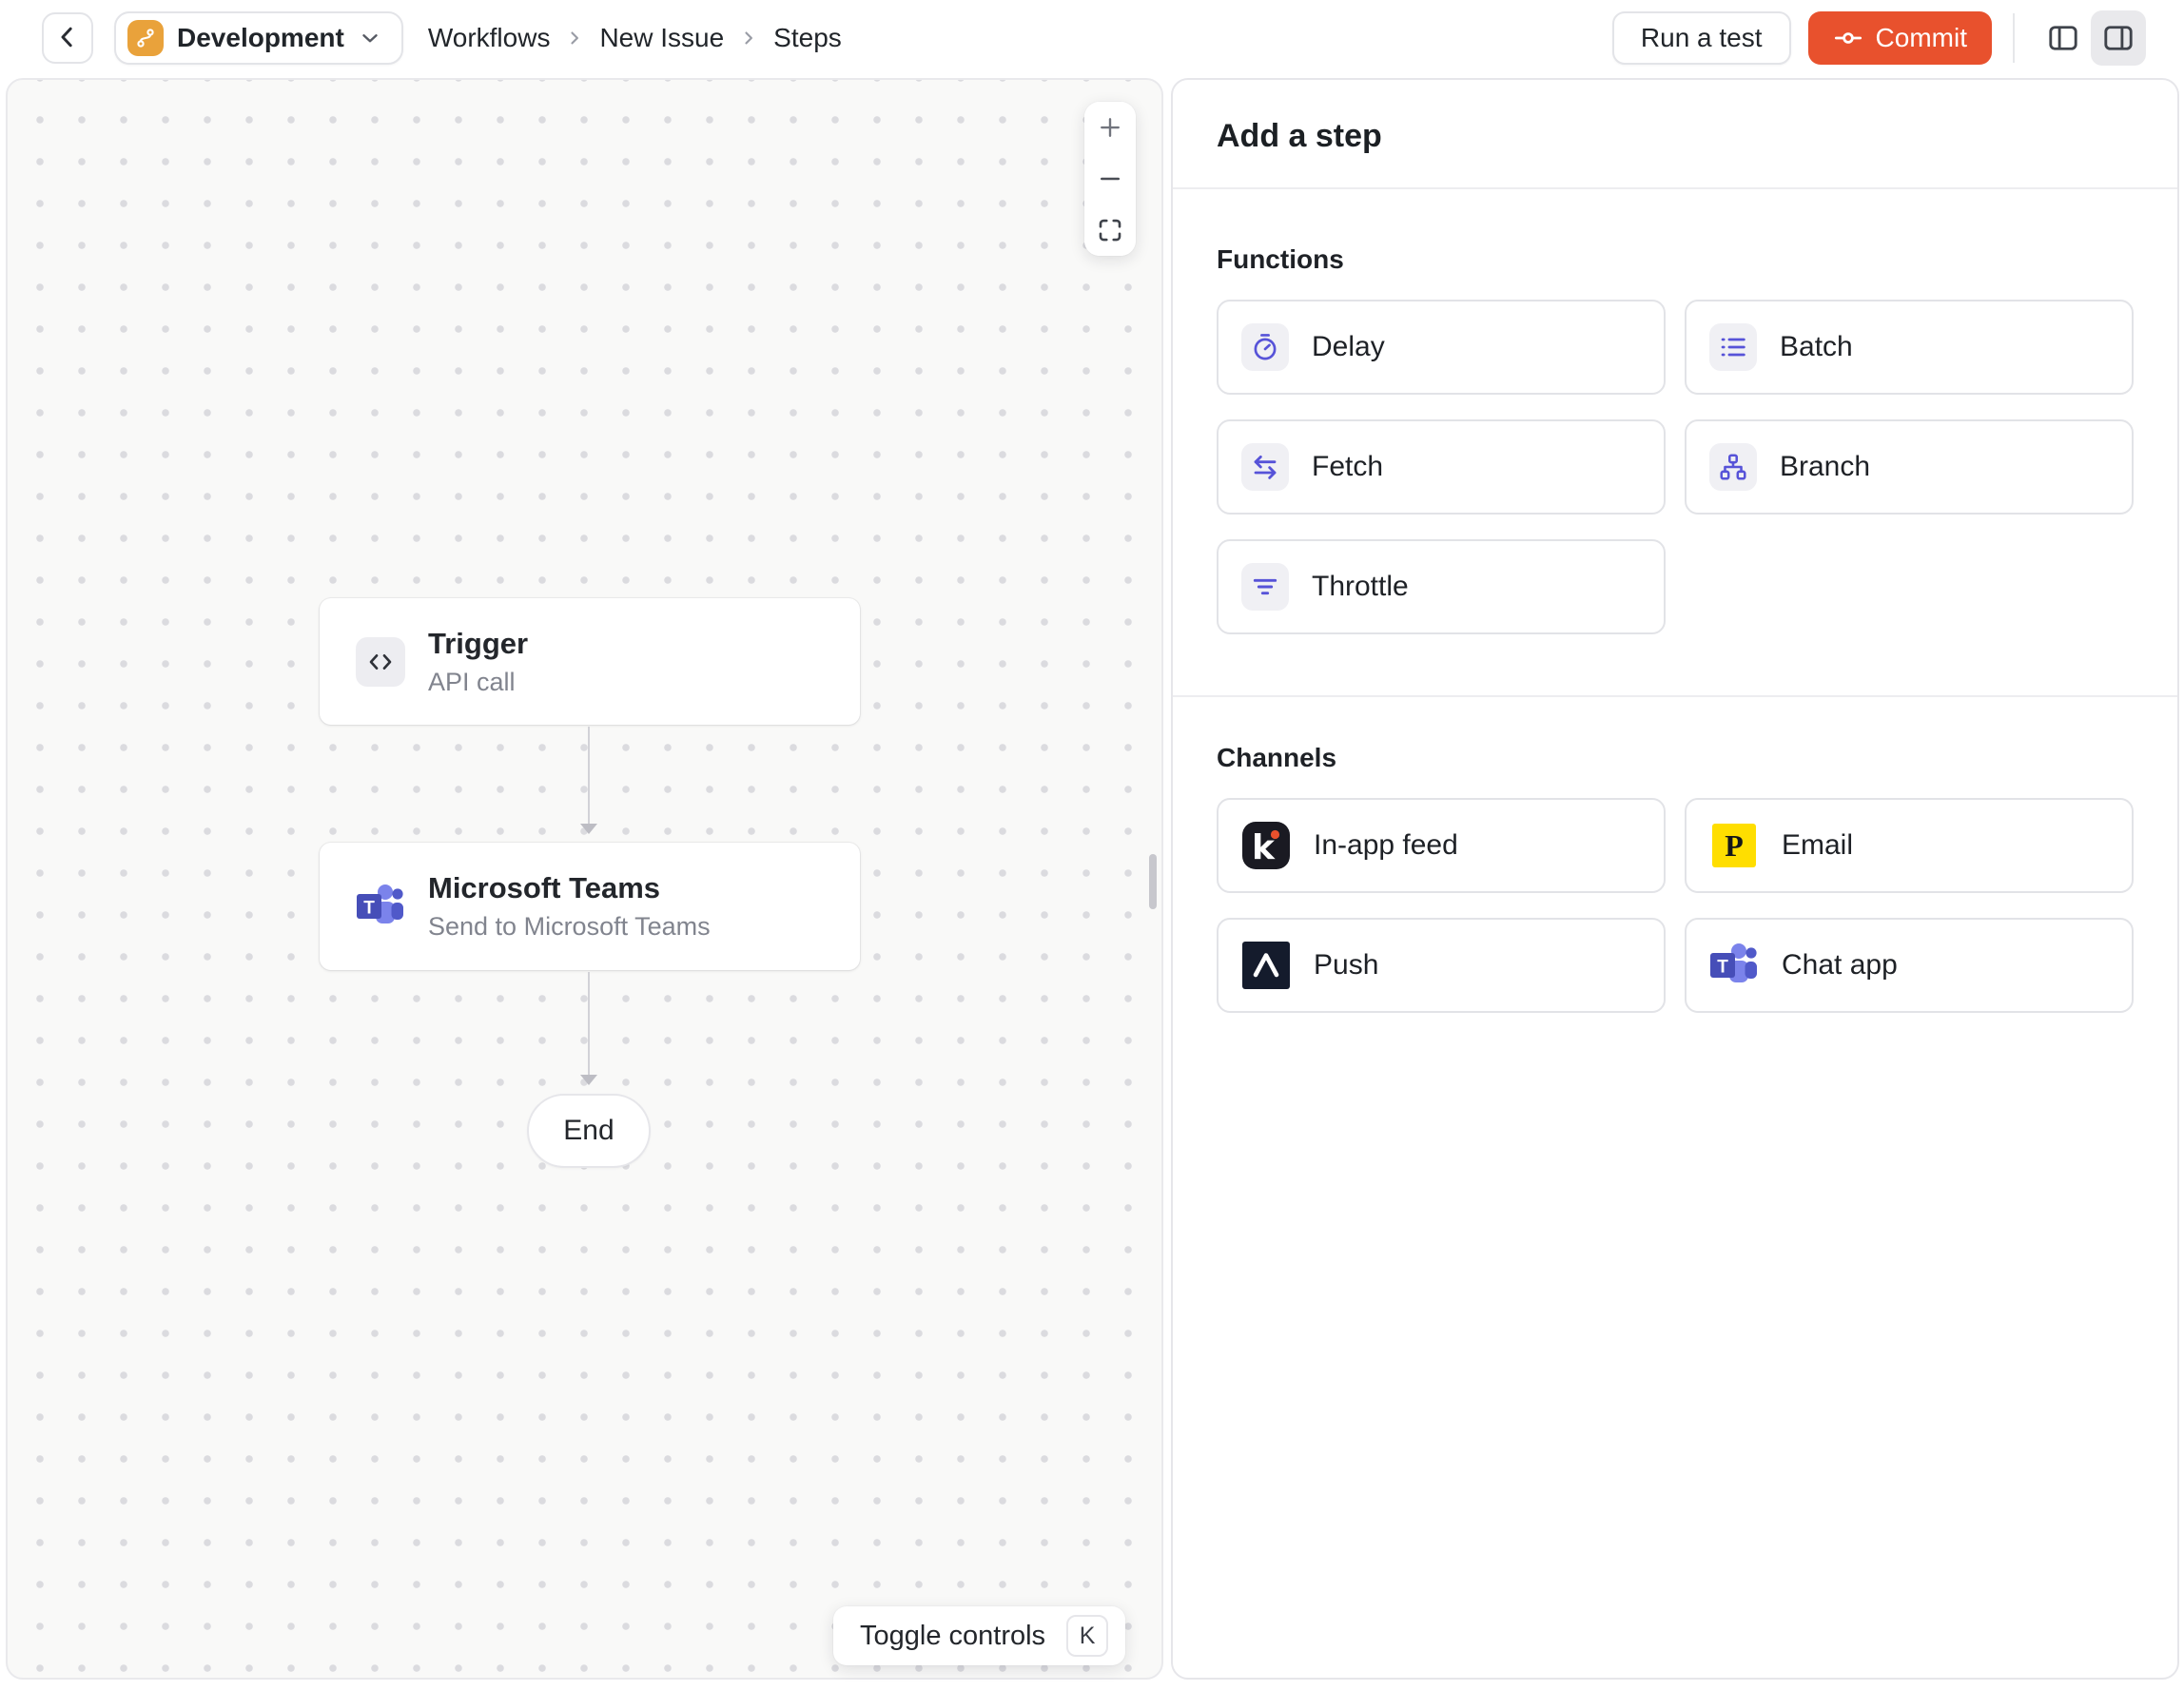 The height and width of the screenshot is (1691, 2184). I want to click on keyboard-shortcut-badge: K, so click(1087, 1636).